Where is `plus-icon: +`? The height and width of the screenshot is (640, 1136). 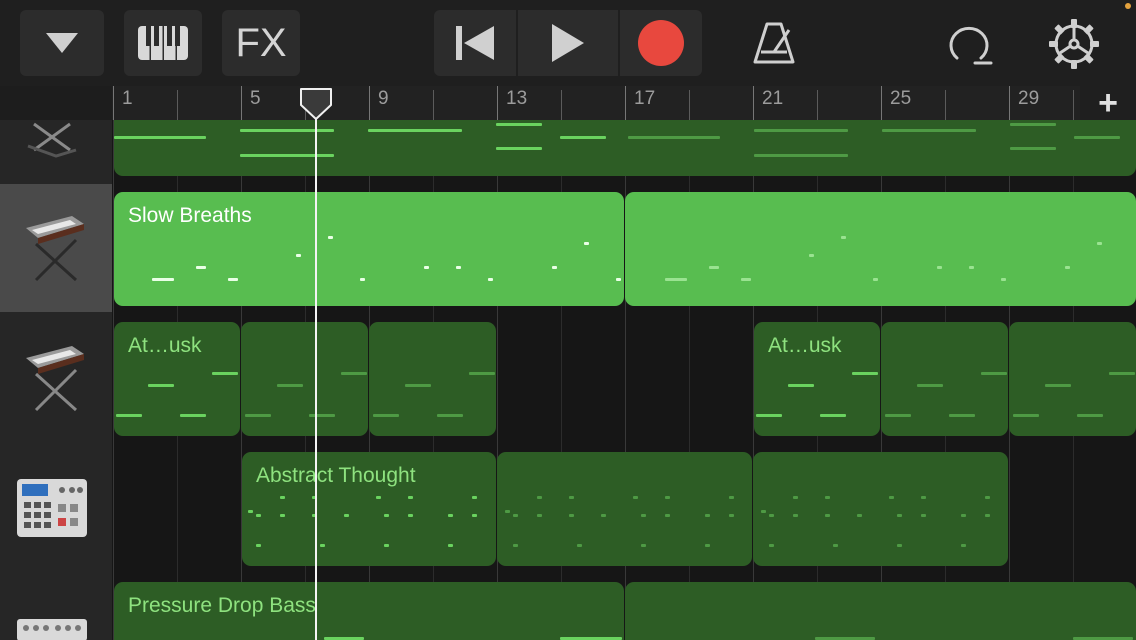 plus-icon: + is located at coordinates (1108, 103).